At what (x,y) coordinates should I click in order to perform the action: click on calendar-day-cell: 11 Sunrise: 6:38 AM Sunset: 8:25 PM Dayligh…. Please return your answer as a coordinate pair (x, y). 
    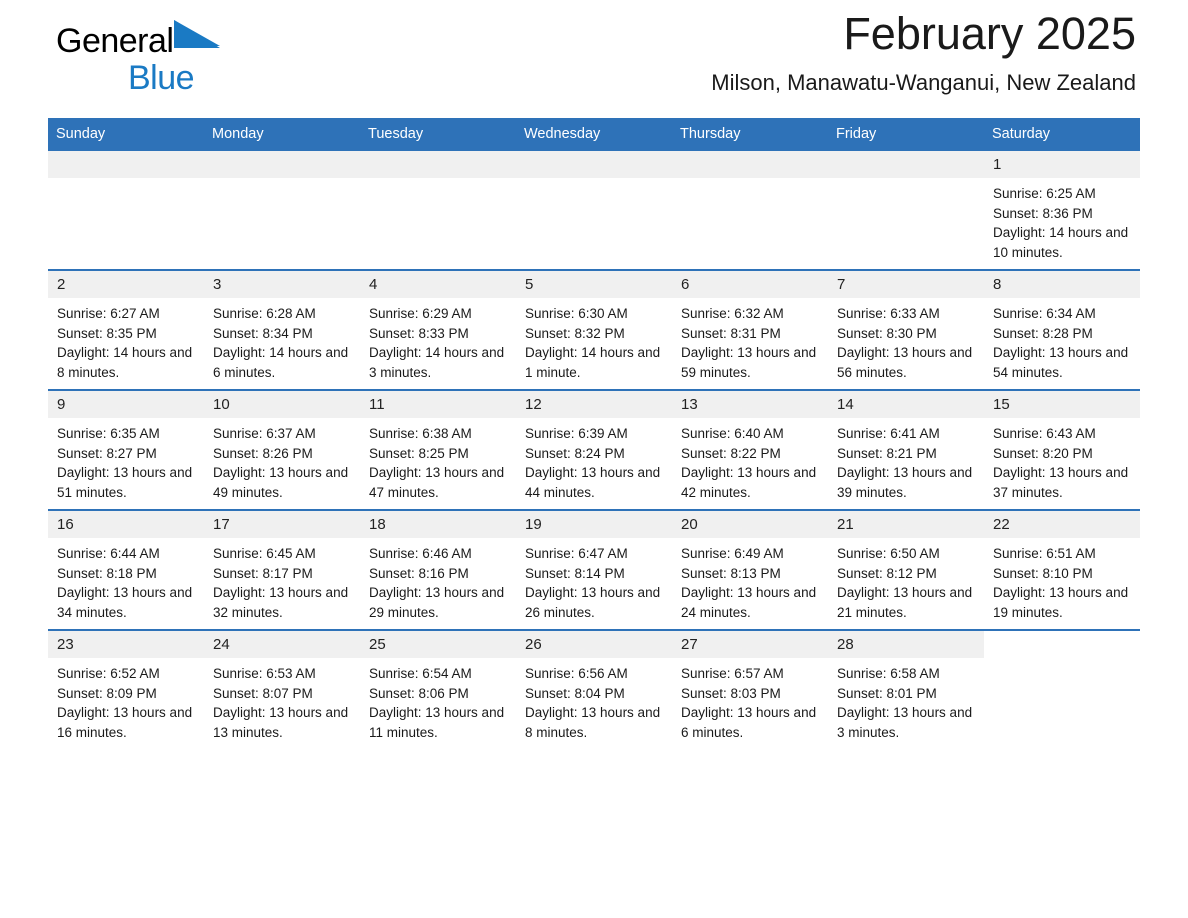
    Looking at the image, I should click on (438, 449).